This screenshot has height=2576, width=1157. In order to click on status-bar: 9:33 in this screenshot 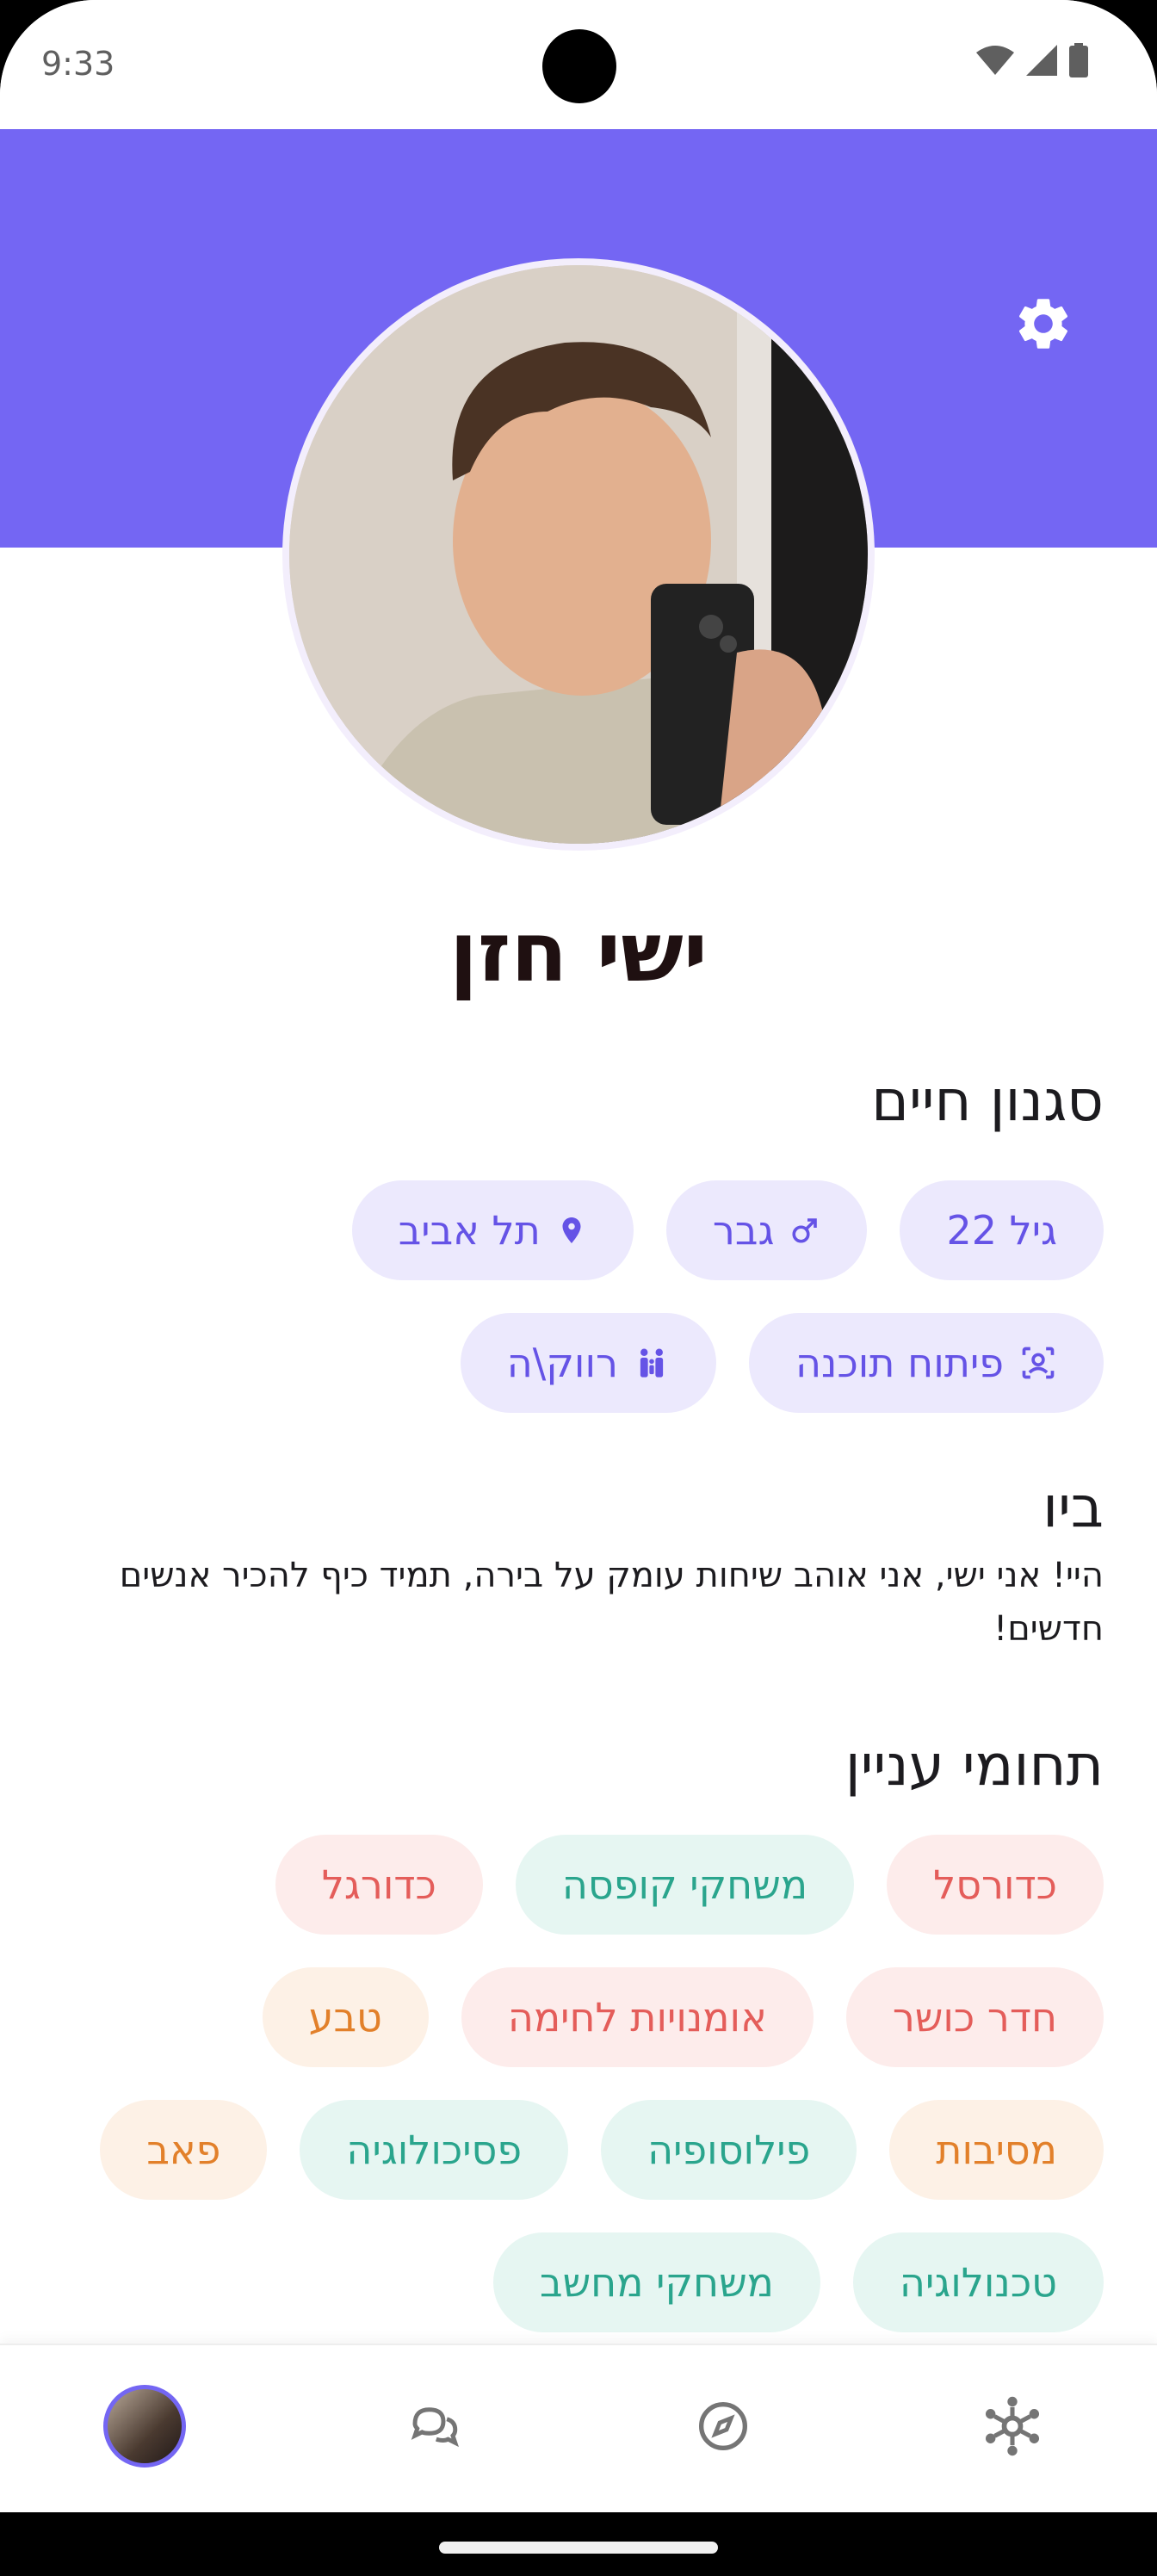, I will do `click(579, 64)`.